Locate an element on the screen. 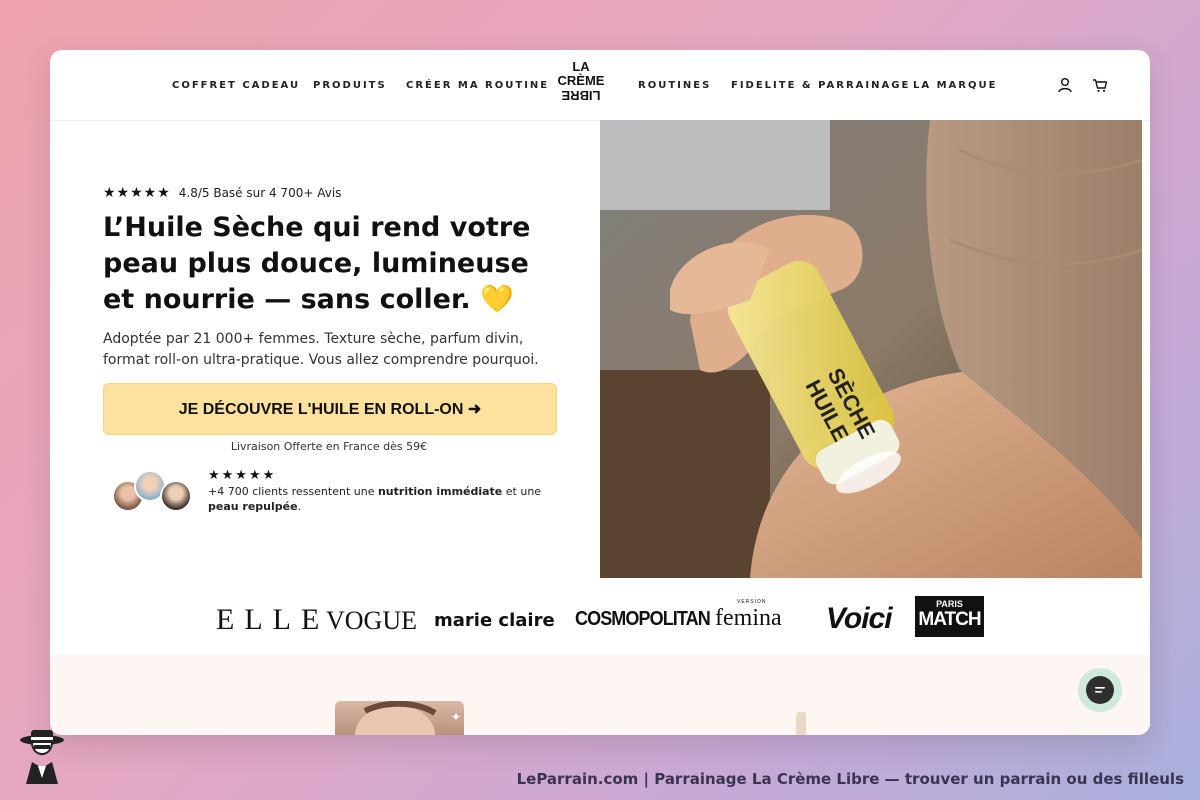 The height and width of the screenshot is (800, 1200). cart-icon is located at coordinates (1100, 85).